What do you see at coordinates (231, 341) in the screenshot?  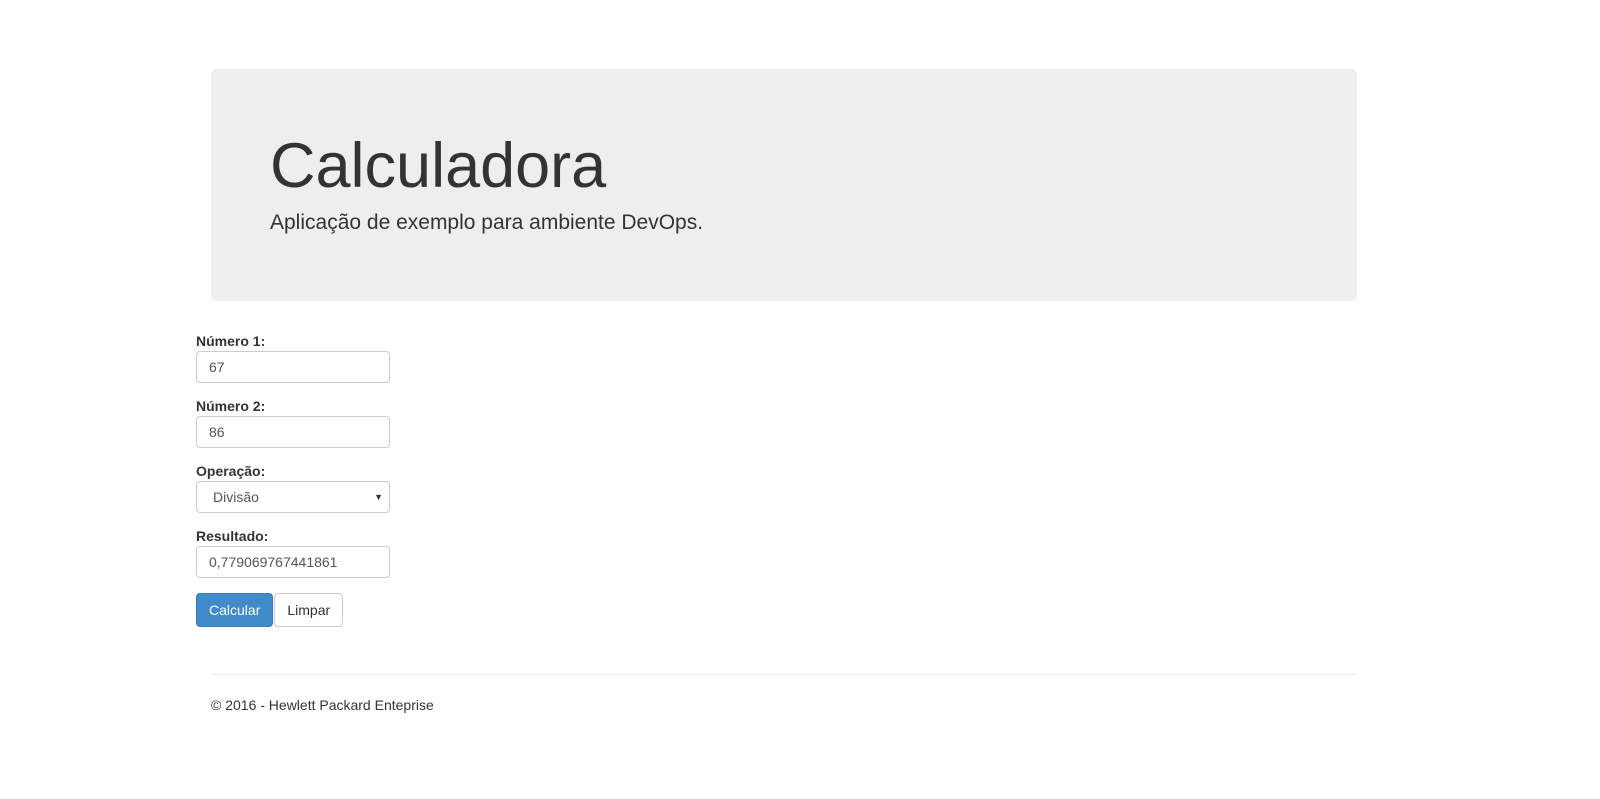 I see `number1-label: Número 1:` at bounding box center [231, 341].